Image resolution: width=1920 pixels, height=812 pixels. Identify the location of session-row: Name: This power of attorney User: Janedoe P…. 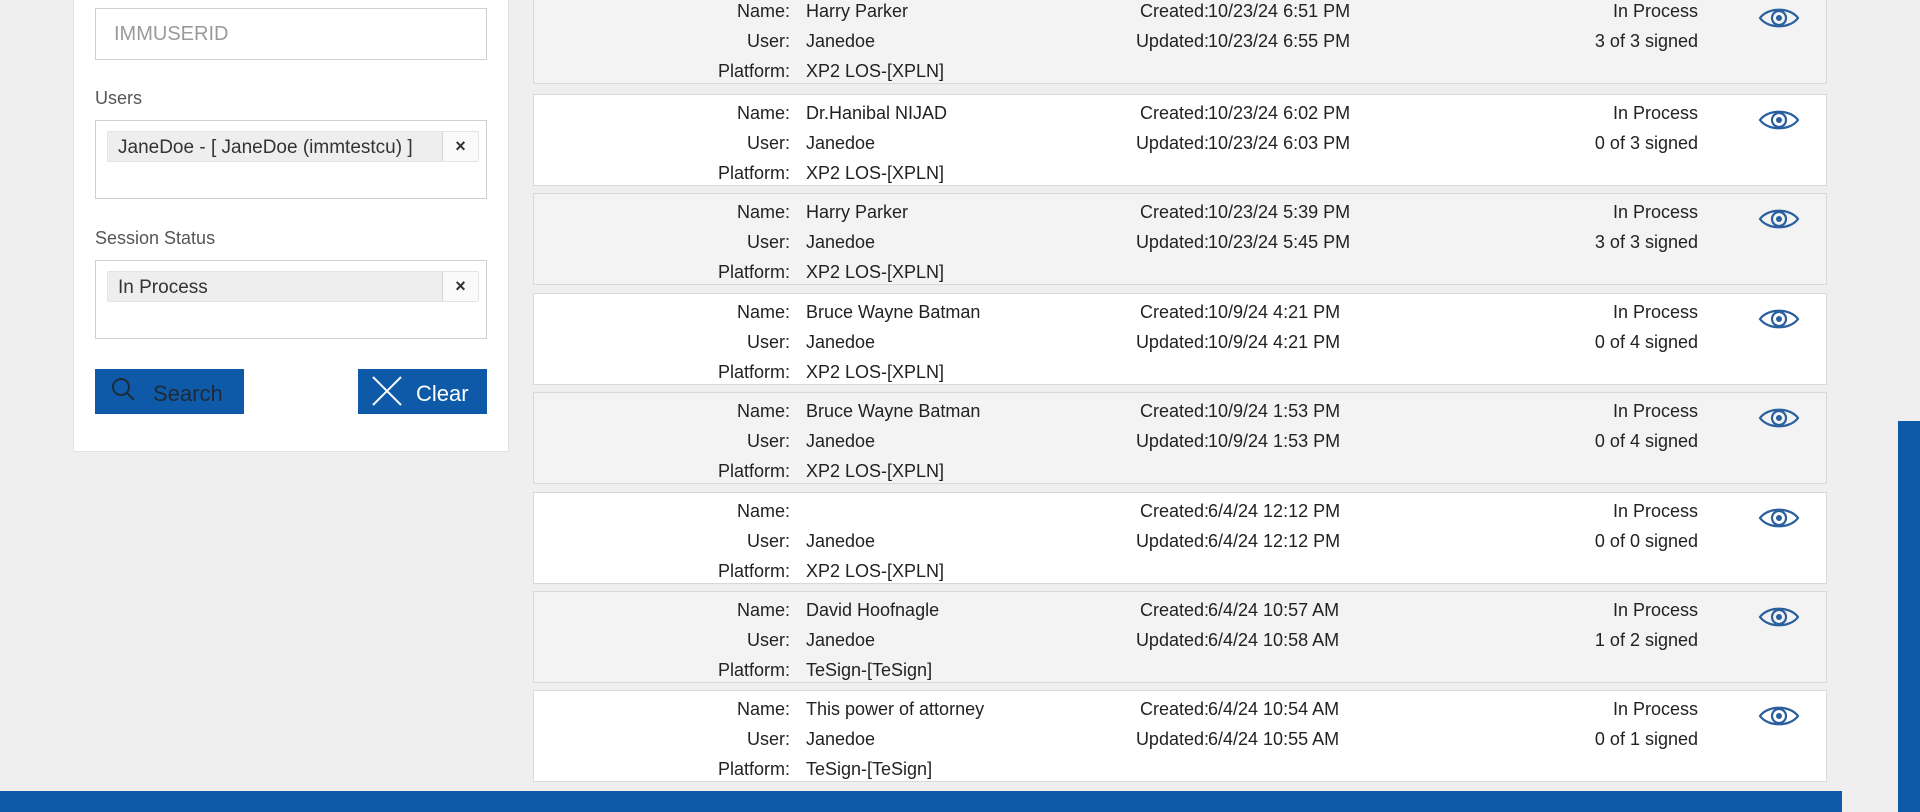
(1180, 736).